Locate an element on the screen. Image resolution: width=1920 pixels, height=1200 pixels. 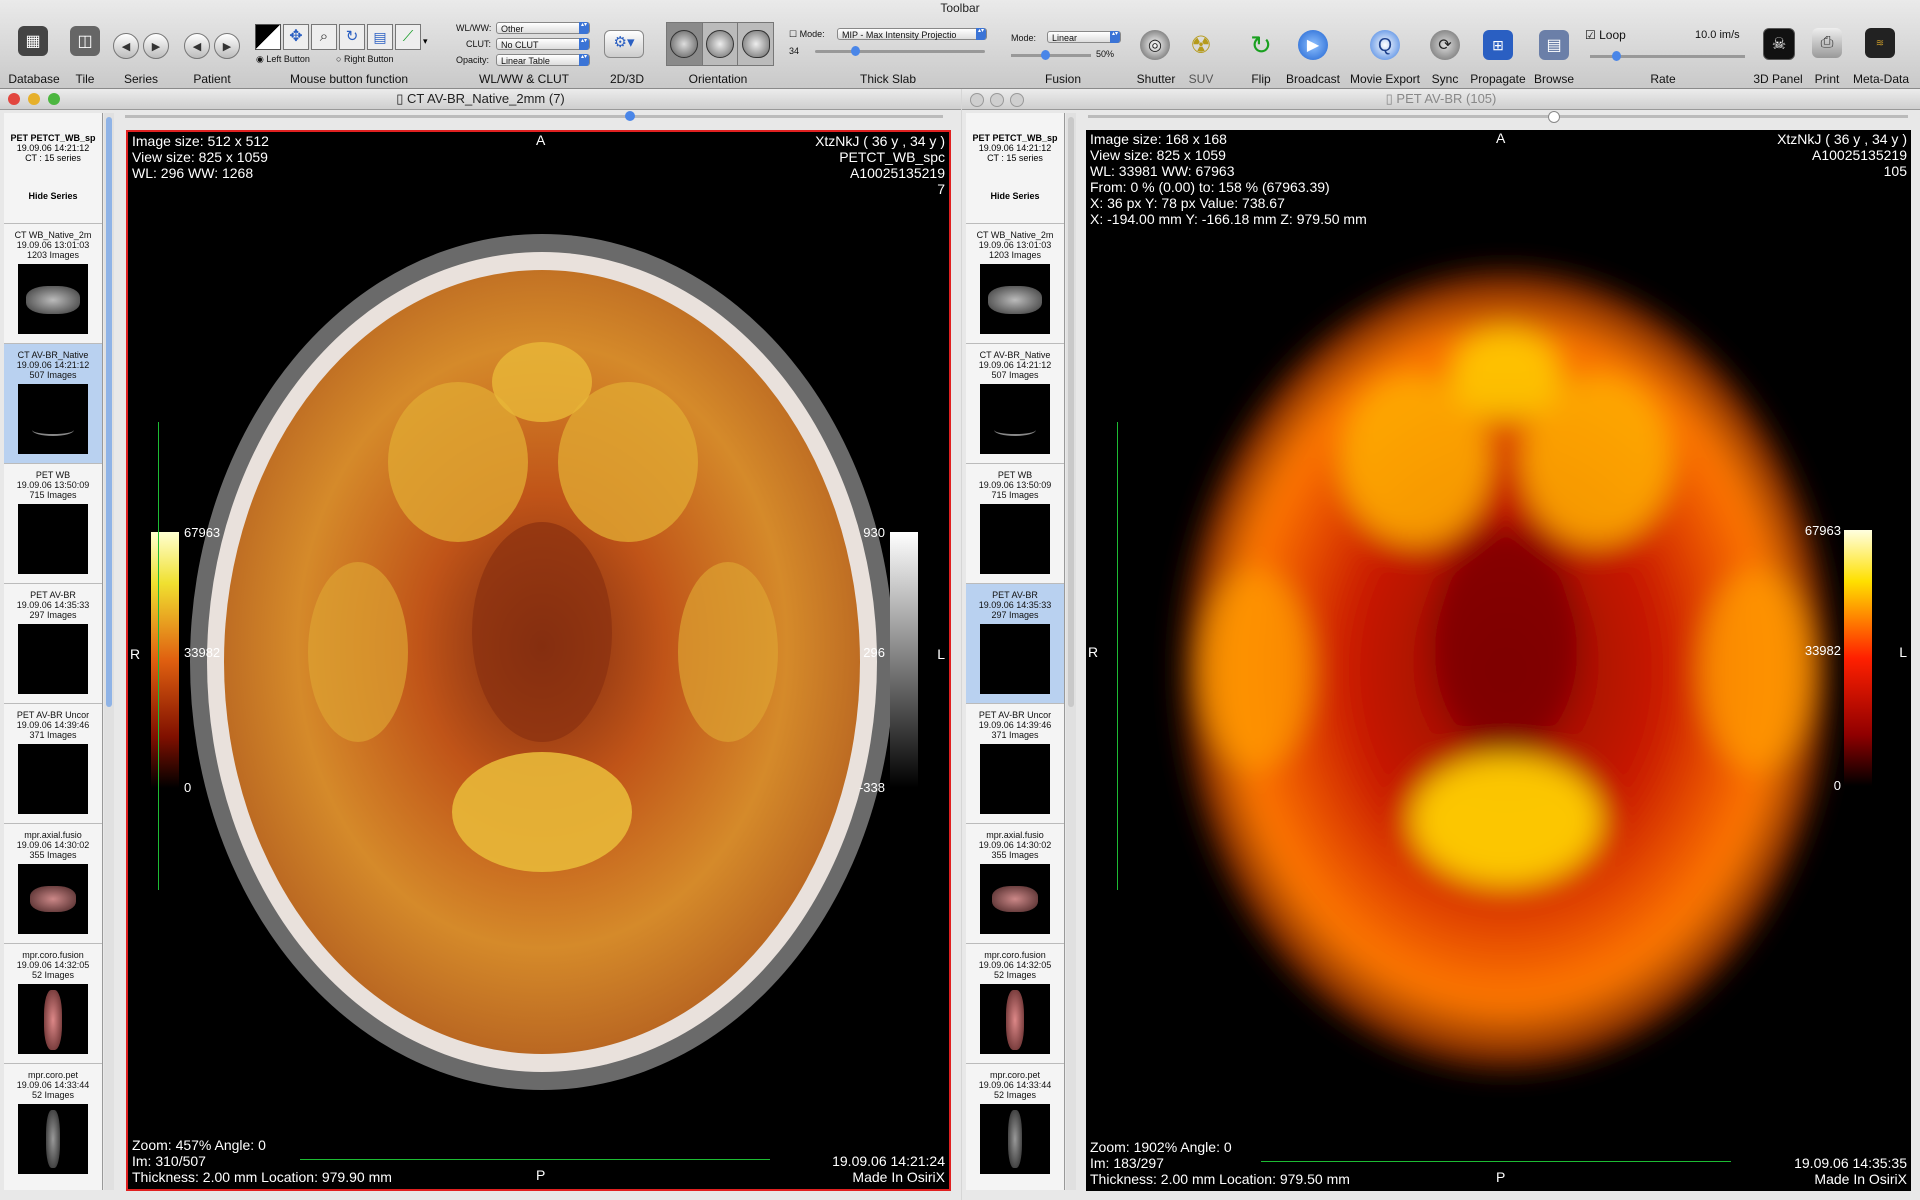
left-button-radio: ◉ Left Button is located at coordinates (283, 59).